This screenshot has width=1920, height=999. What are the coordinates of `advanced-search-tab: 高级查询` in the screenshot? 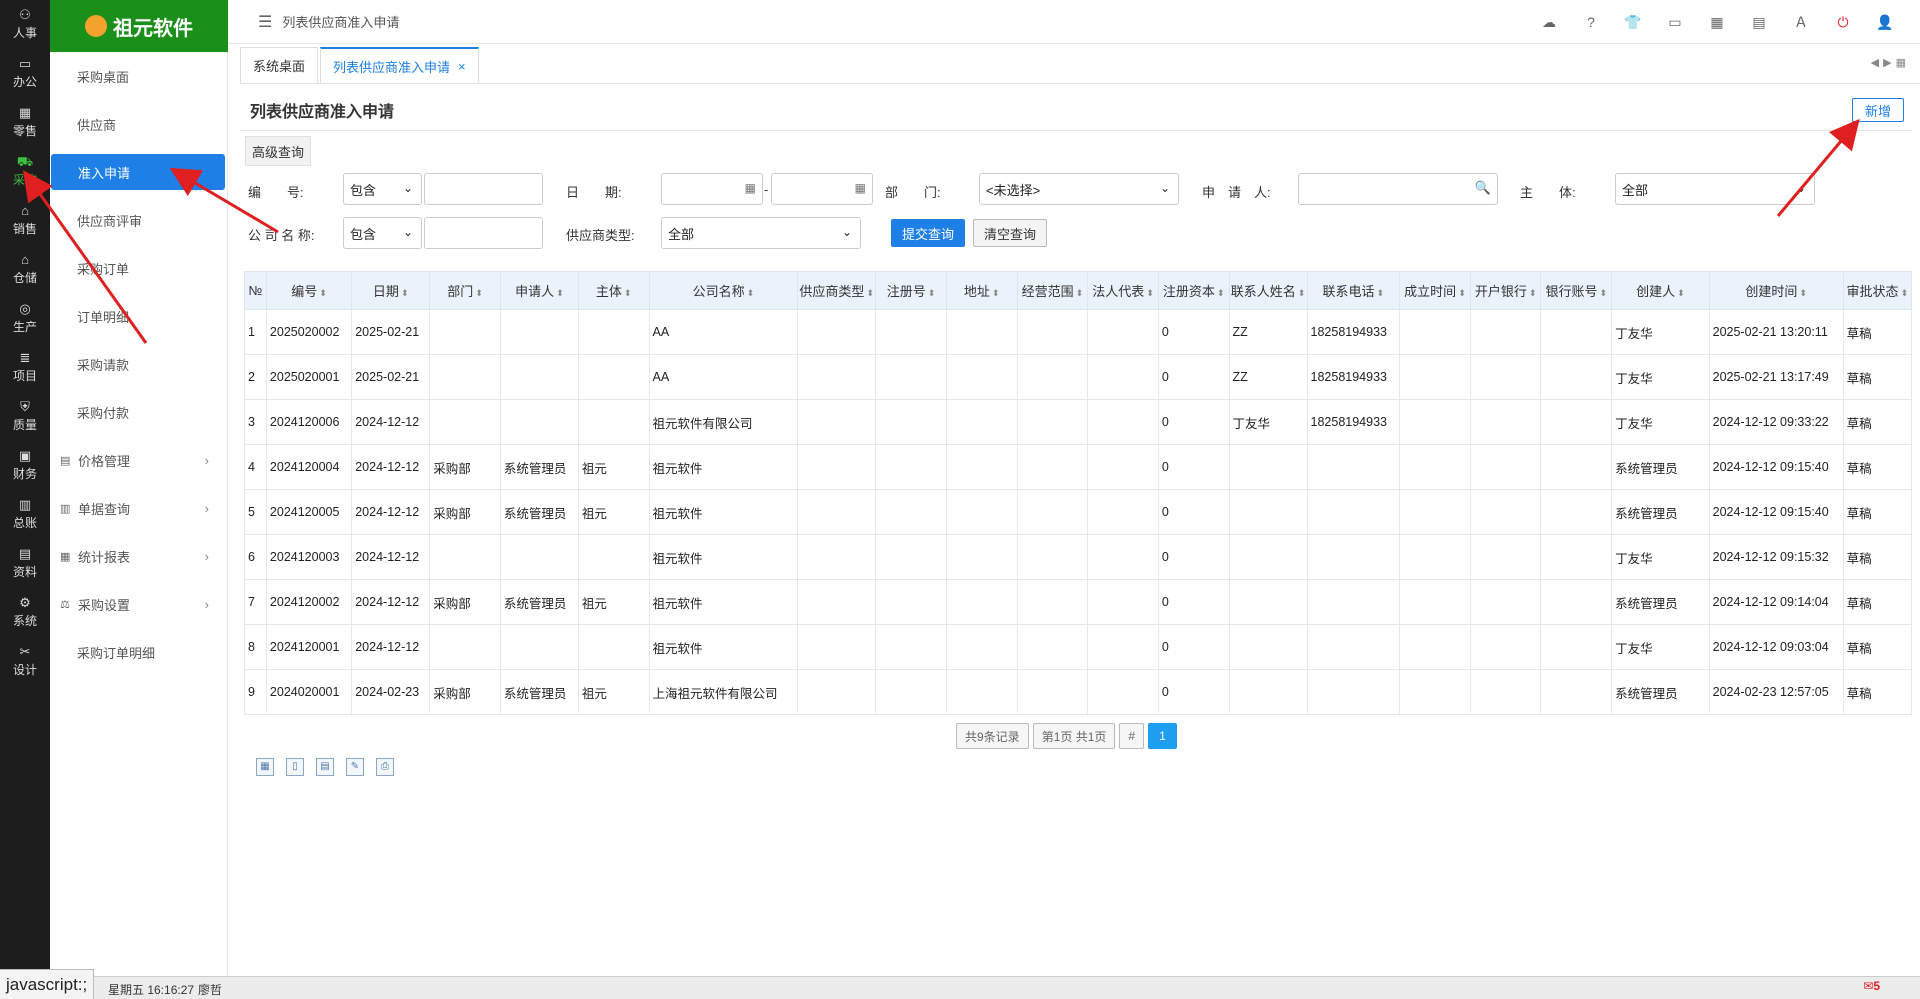 It's located at (278, 151).